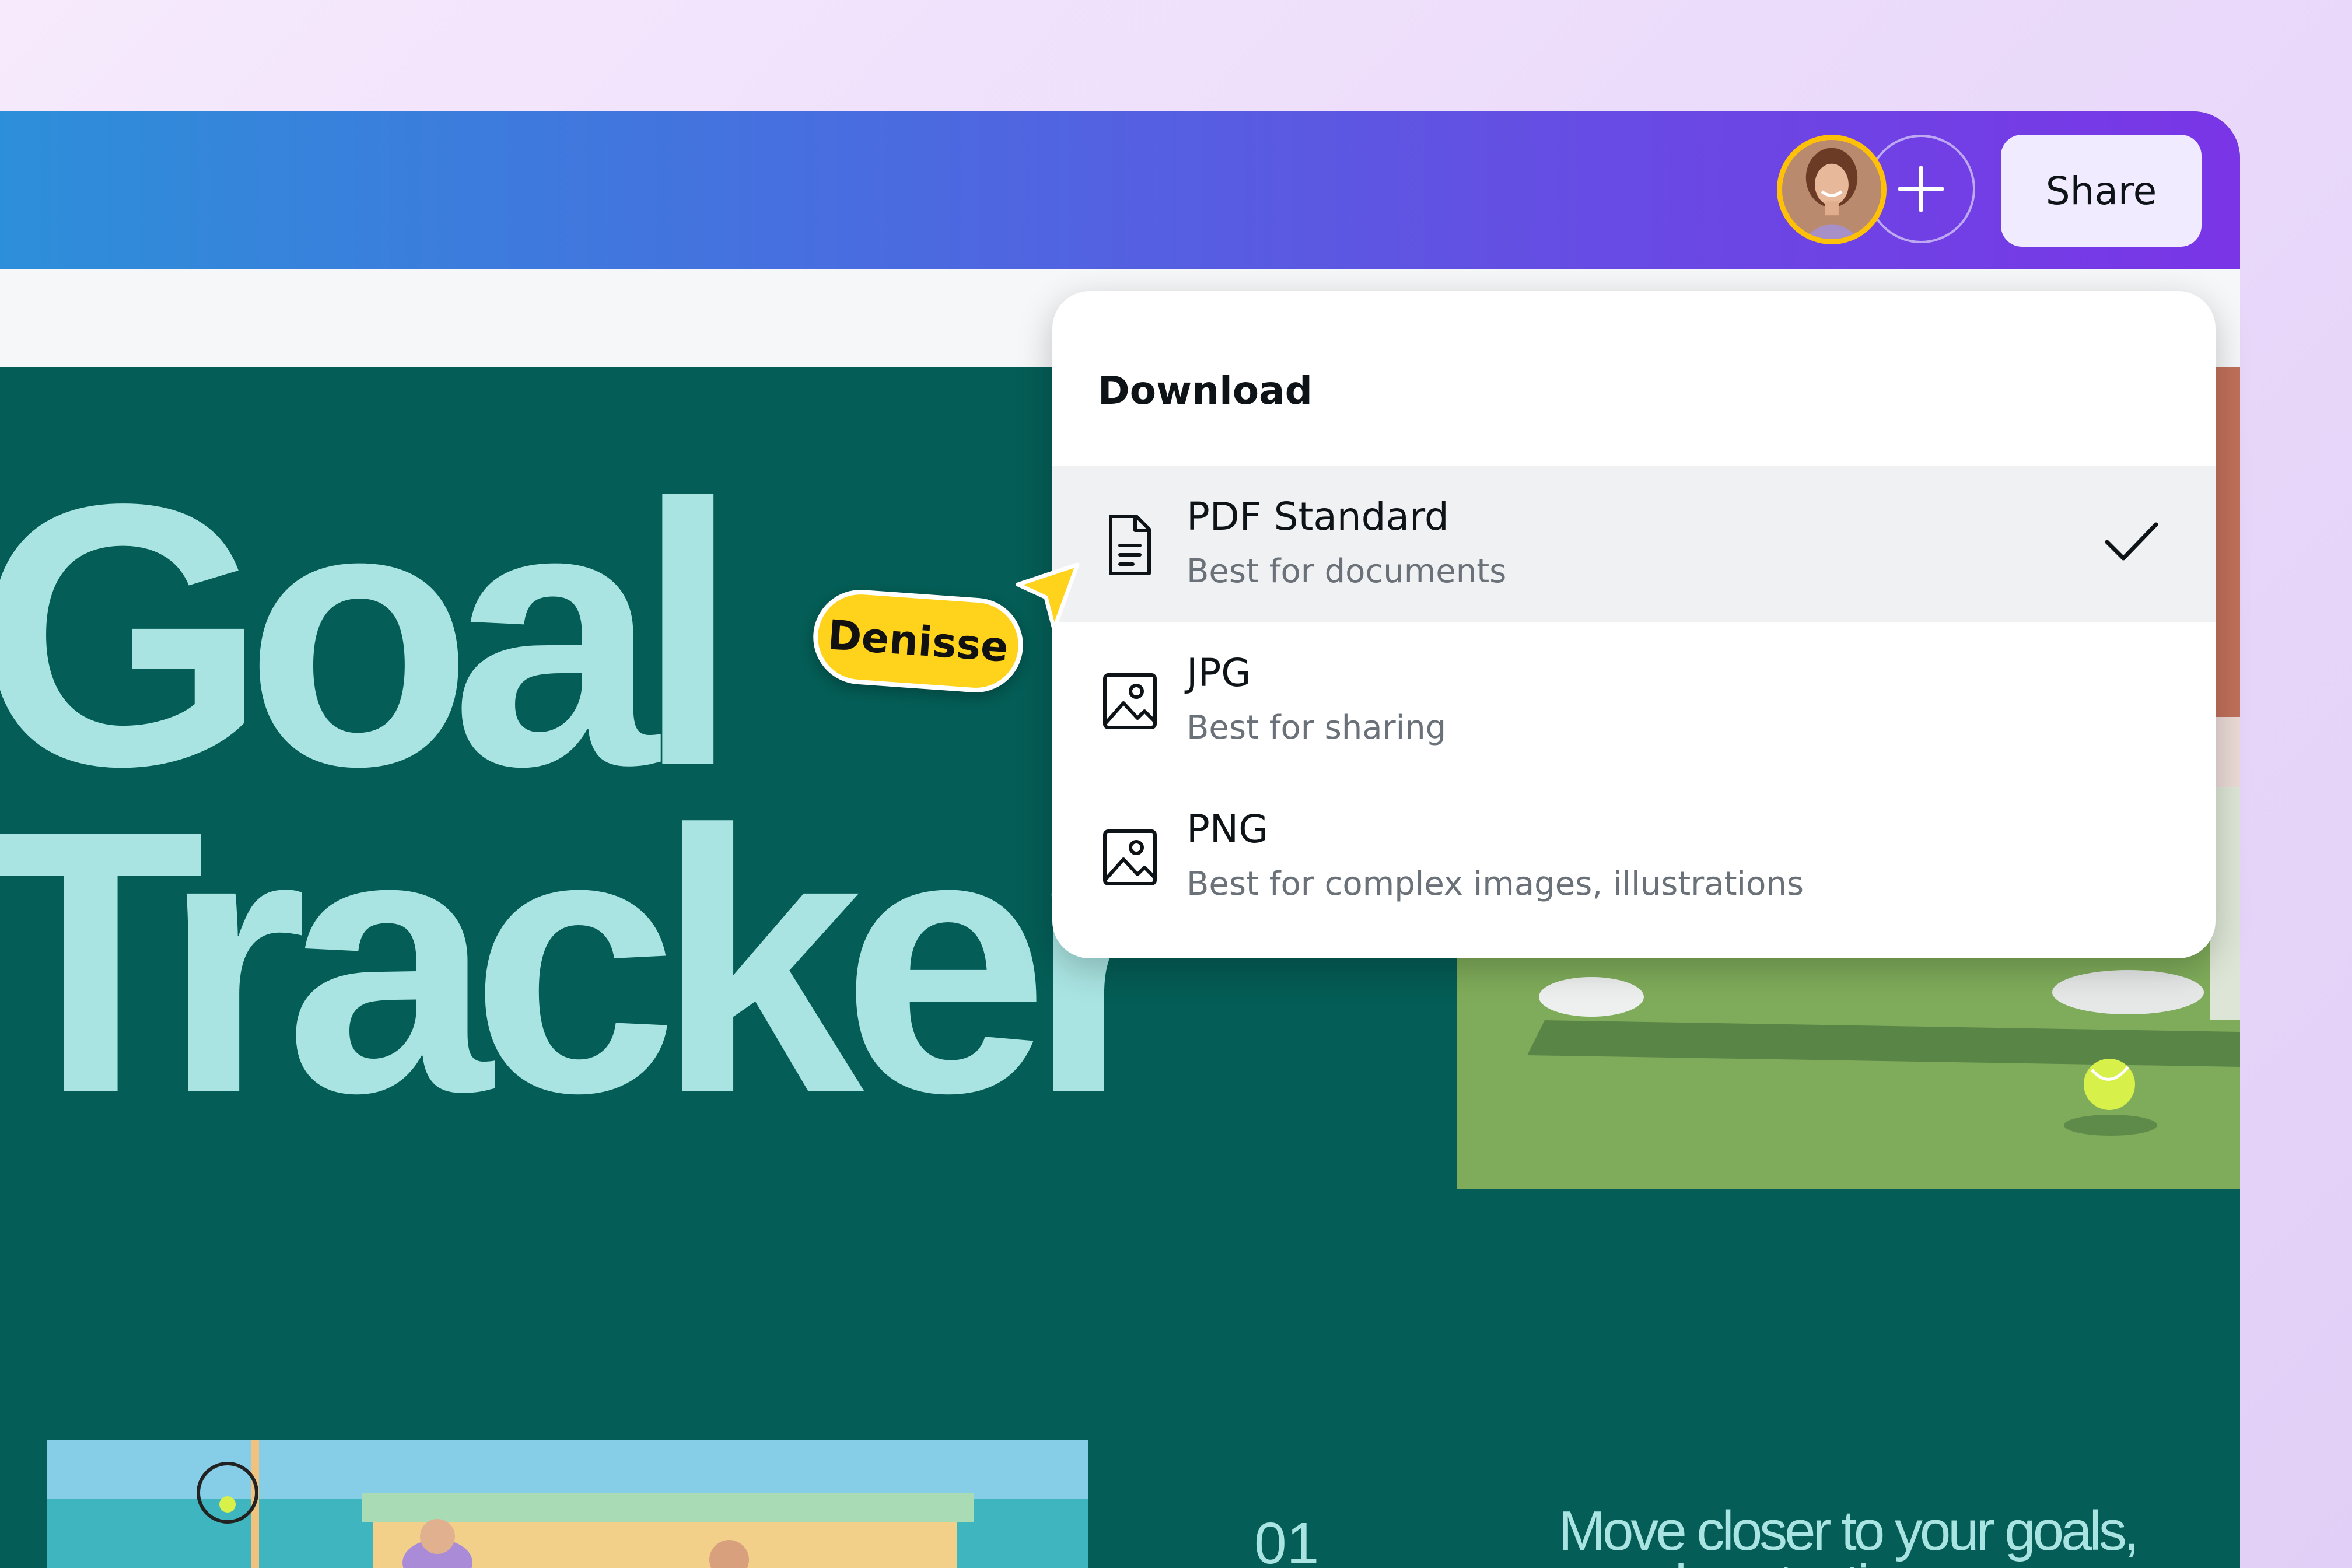 Image resolution: width=2352 pixels, height=1568 pixels. What do you see at coordinates (1205, 391) in the screenshot?
I see `download-title: Download` at bounding box center [1205, 391].